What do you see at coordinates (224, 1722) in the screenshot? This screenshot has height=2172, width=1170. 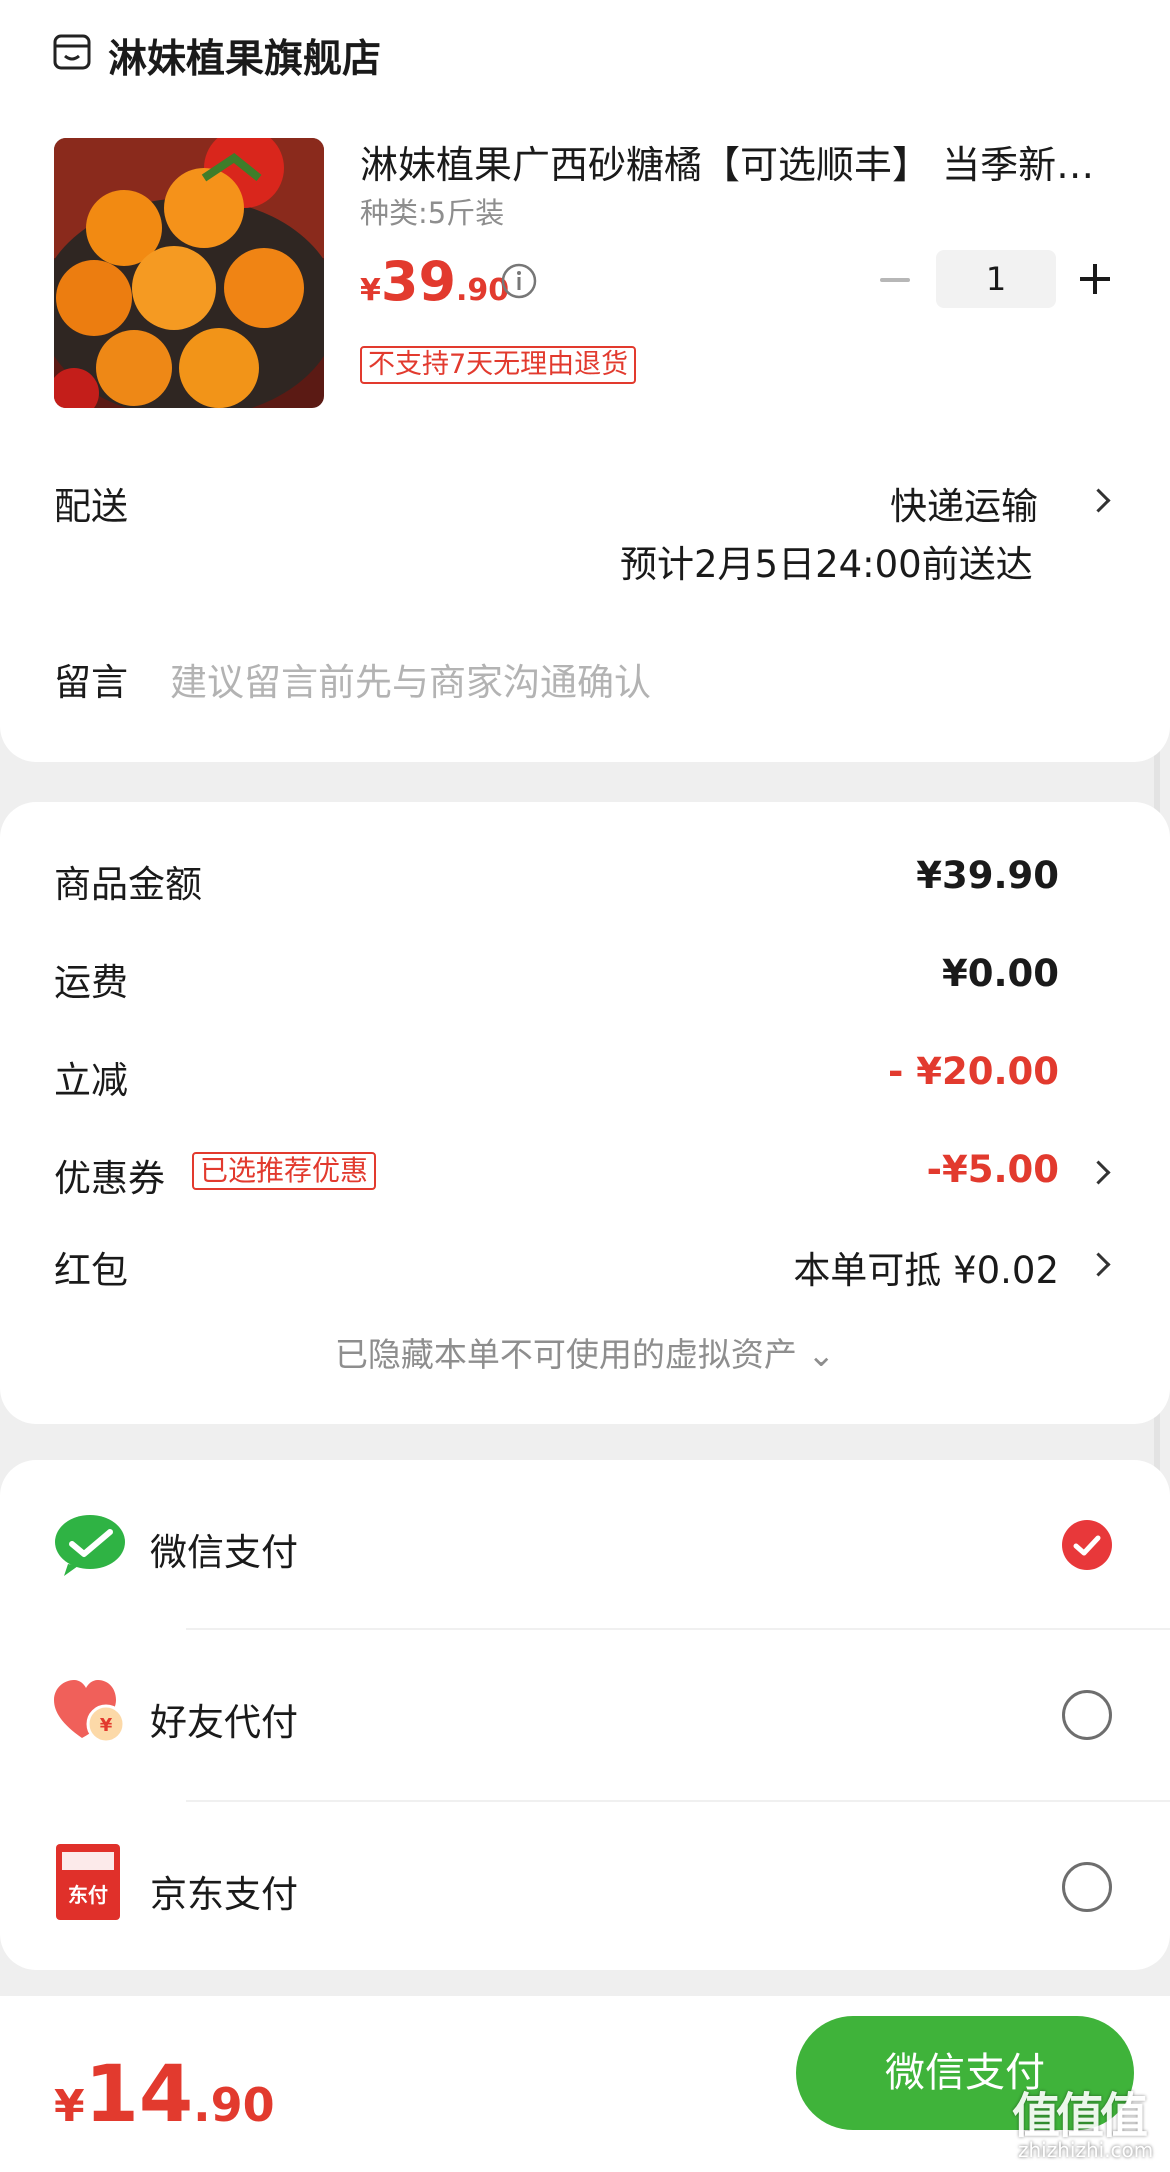 I see `payment-label: 好友代付` at bounding box center [224, 1722].